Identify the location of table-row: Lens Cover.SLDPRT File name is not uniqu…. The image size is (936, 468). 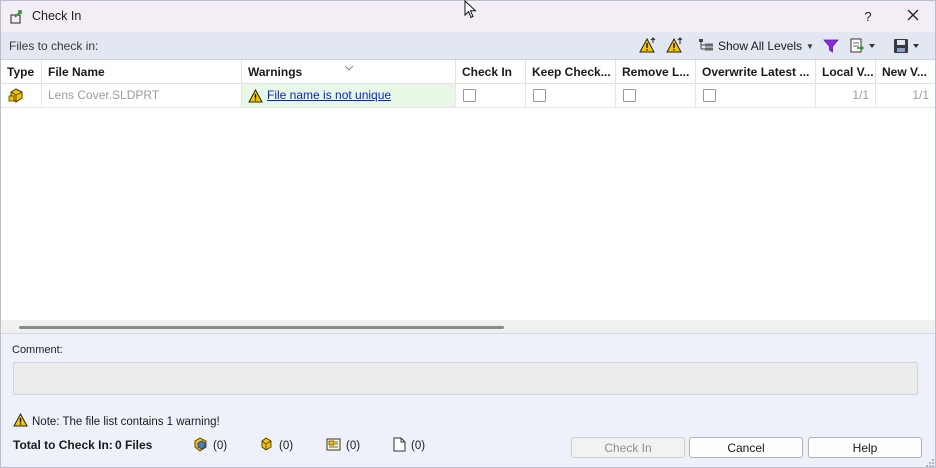
(468, 96).